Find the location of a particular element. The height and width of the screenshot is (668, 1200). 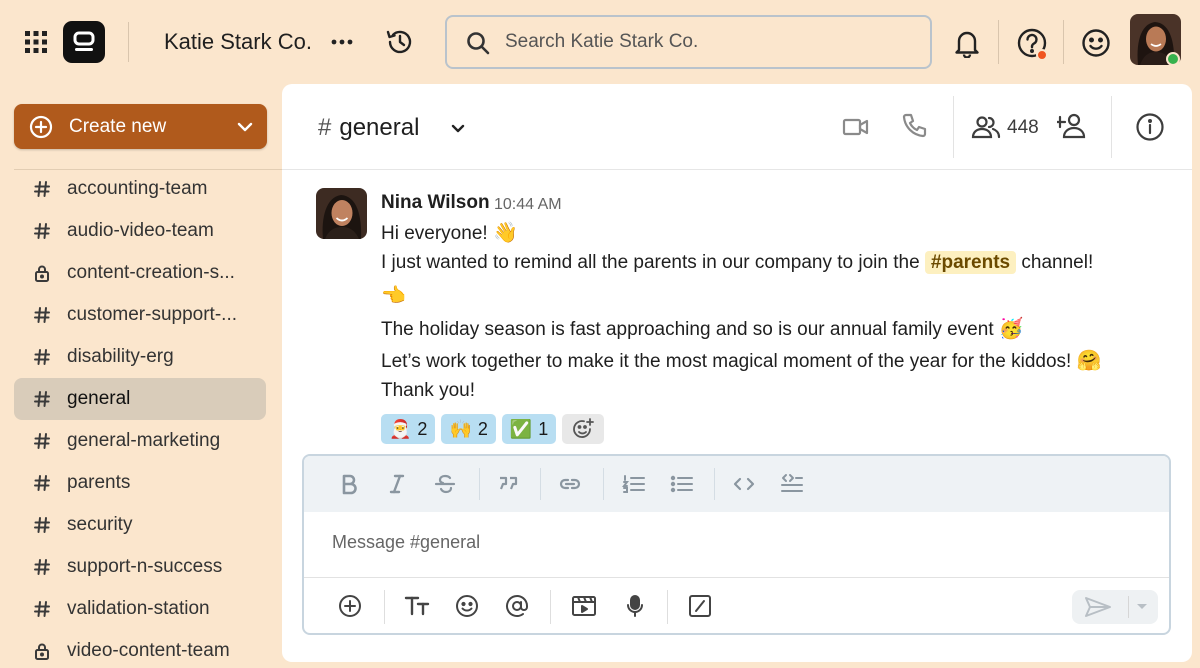

sidebar-item-audio-video-team: audio-video-team is located at coordinates (140, 231).